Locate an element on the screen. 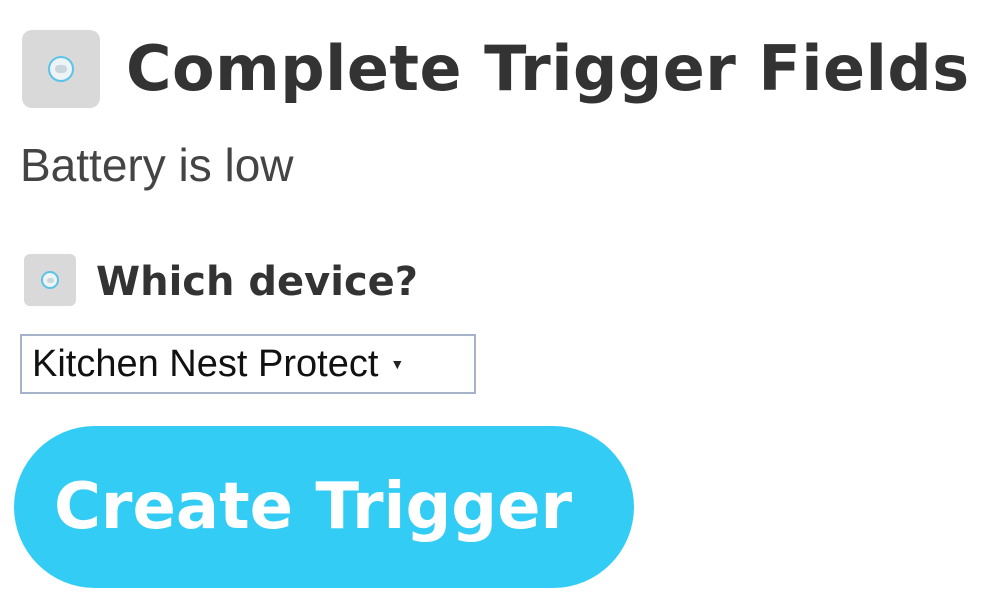  nest-center is located at coordinates (61, 69).